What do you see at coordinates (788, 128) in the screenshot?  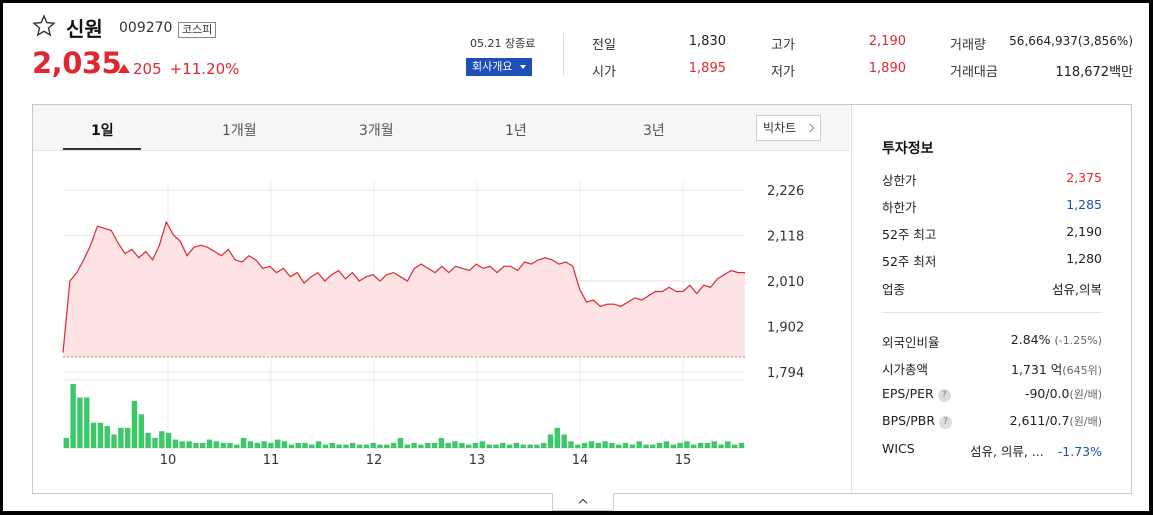 I see `big-chart-button: 빅차트` at bounding box center [788, 128].